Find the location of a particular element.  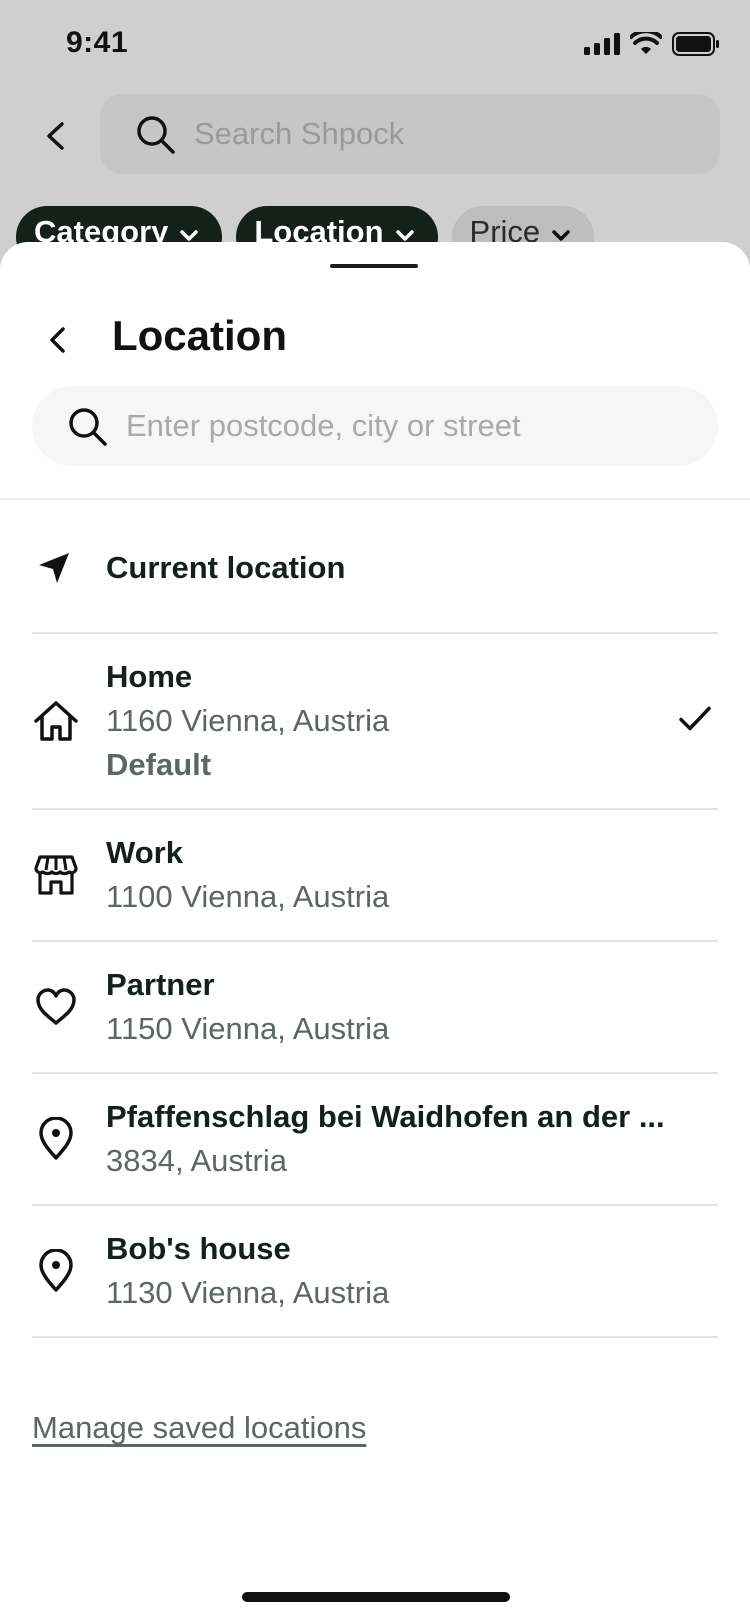

location-name: Work is located at coordinates (144, 852).